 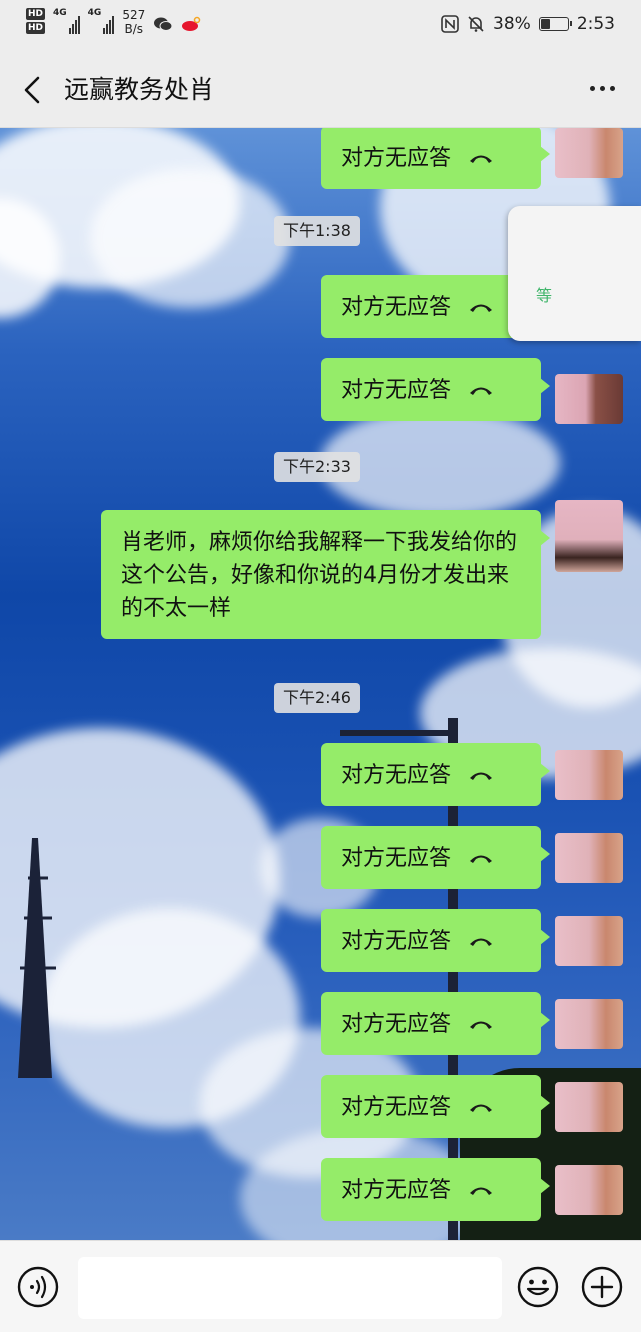 I want to click on chevron-left-icon, so click(x=33, y=90).